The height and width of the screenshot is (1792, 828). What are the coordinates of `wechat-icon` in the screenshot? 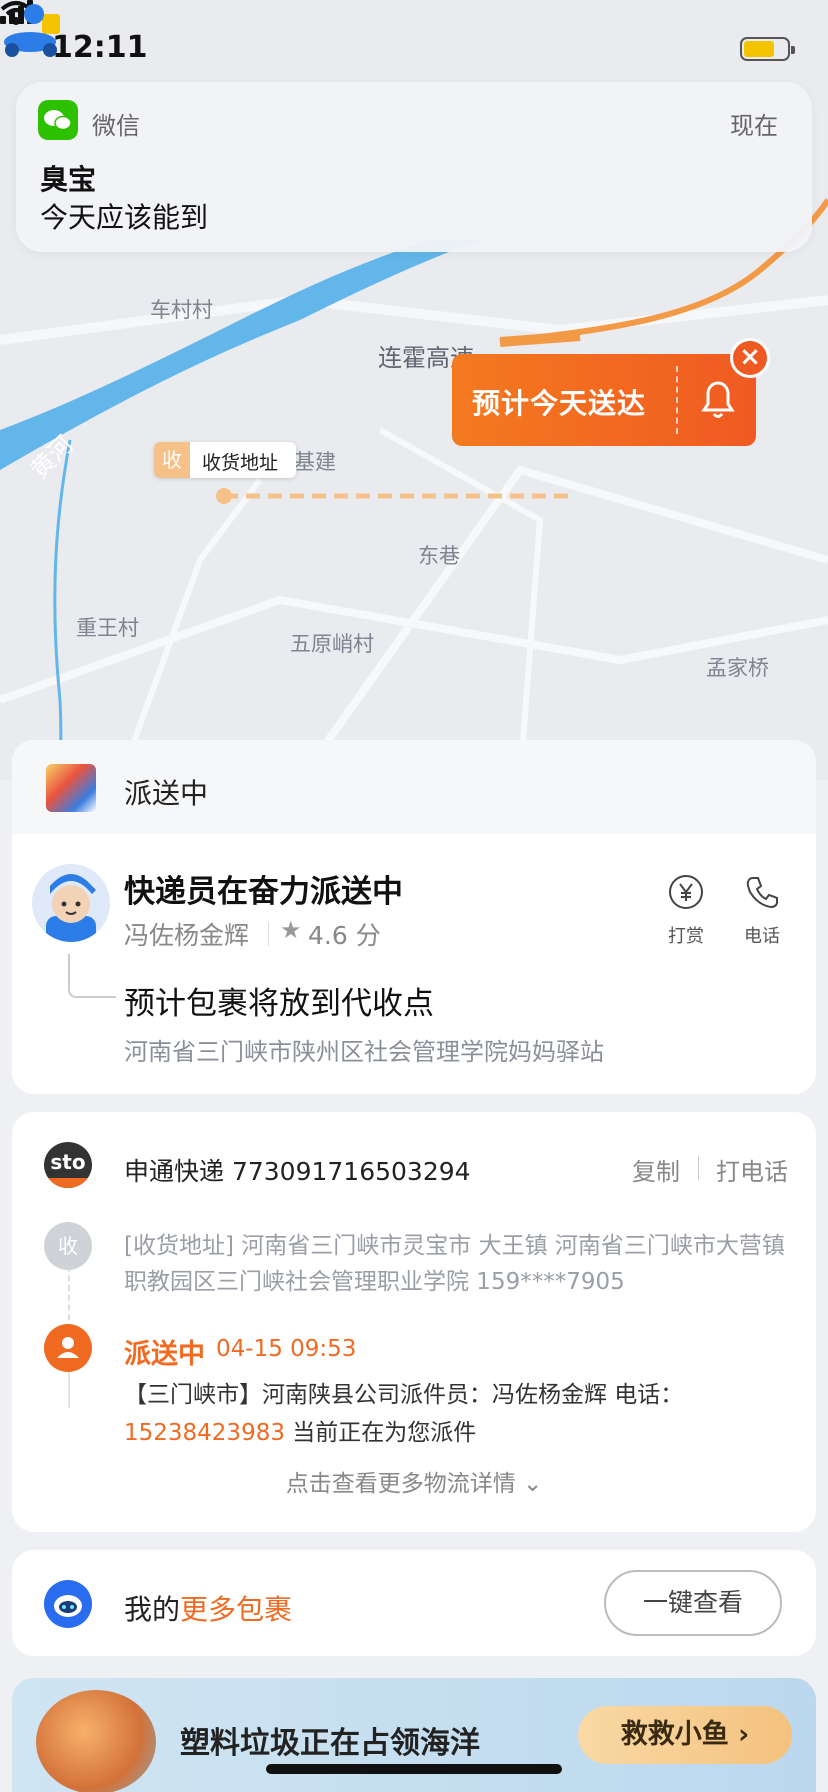 It's located at (58, 120).